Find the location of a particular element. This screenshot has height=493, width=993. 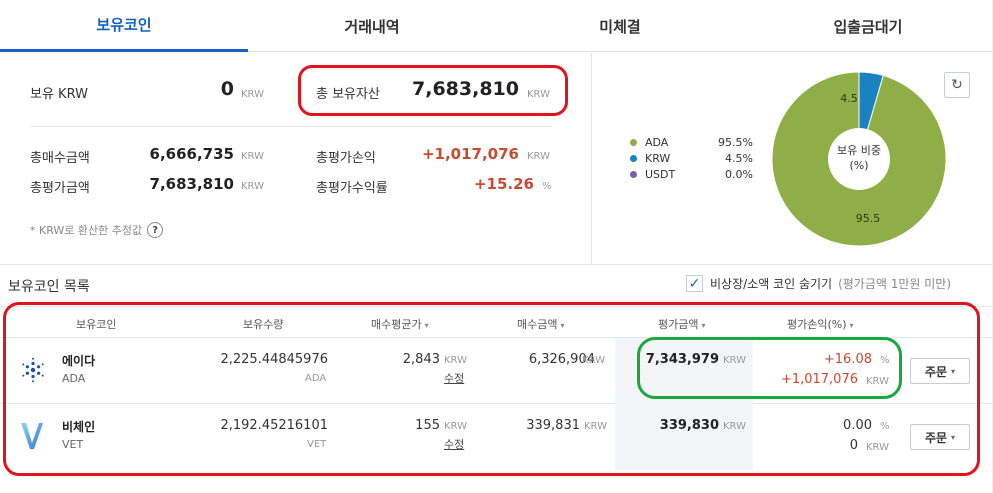

legend-name: USDT is located at coordinates (660, 174).